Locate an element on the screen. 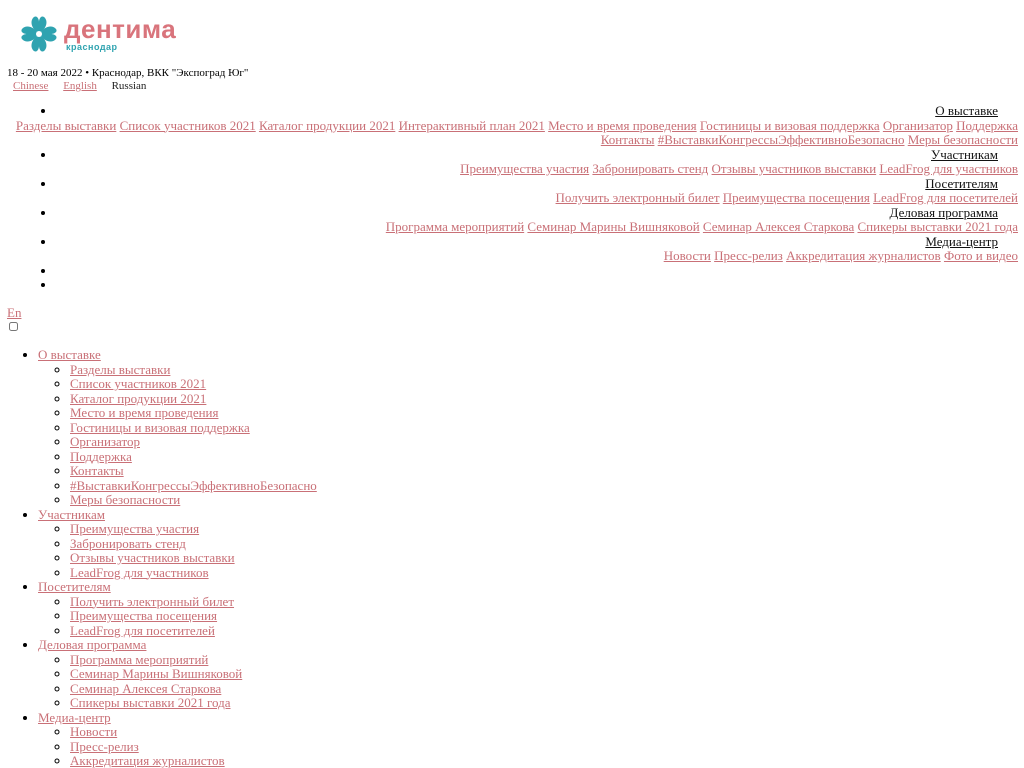  nav-submenu-link: Спикеры выставки 2021 года is located at coordinates (937, 226).